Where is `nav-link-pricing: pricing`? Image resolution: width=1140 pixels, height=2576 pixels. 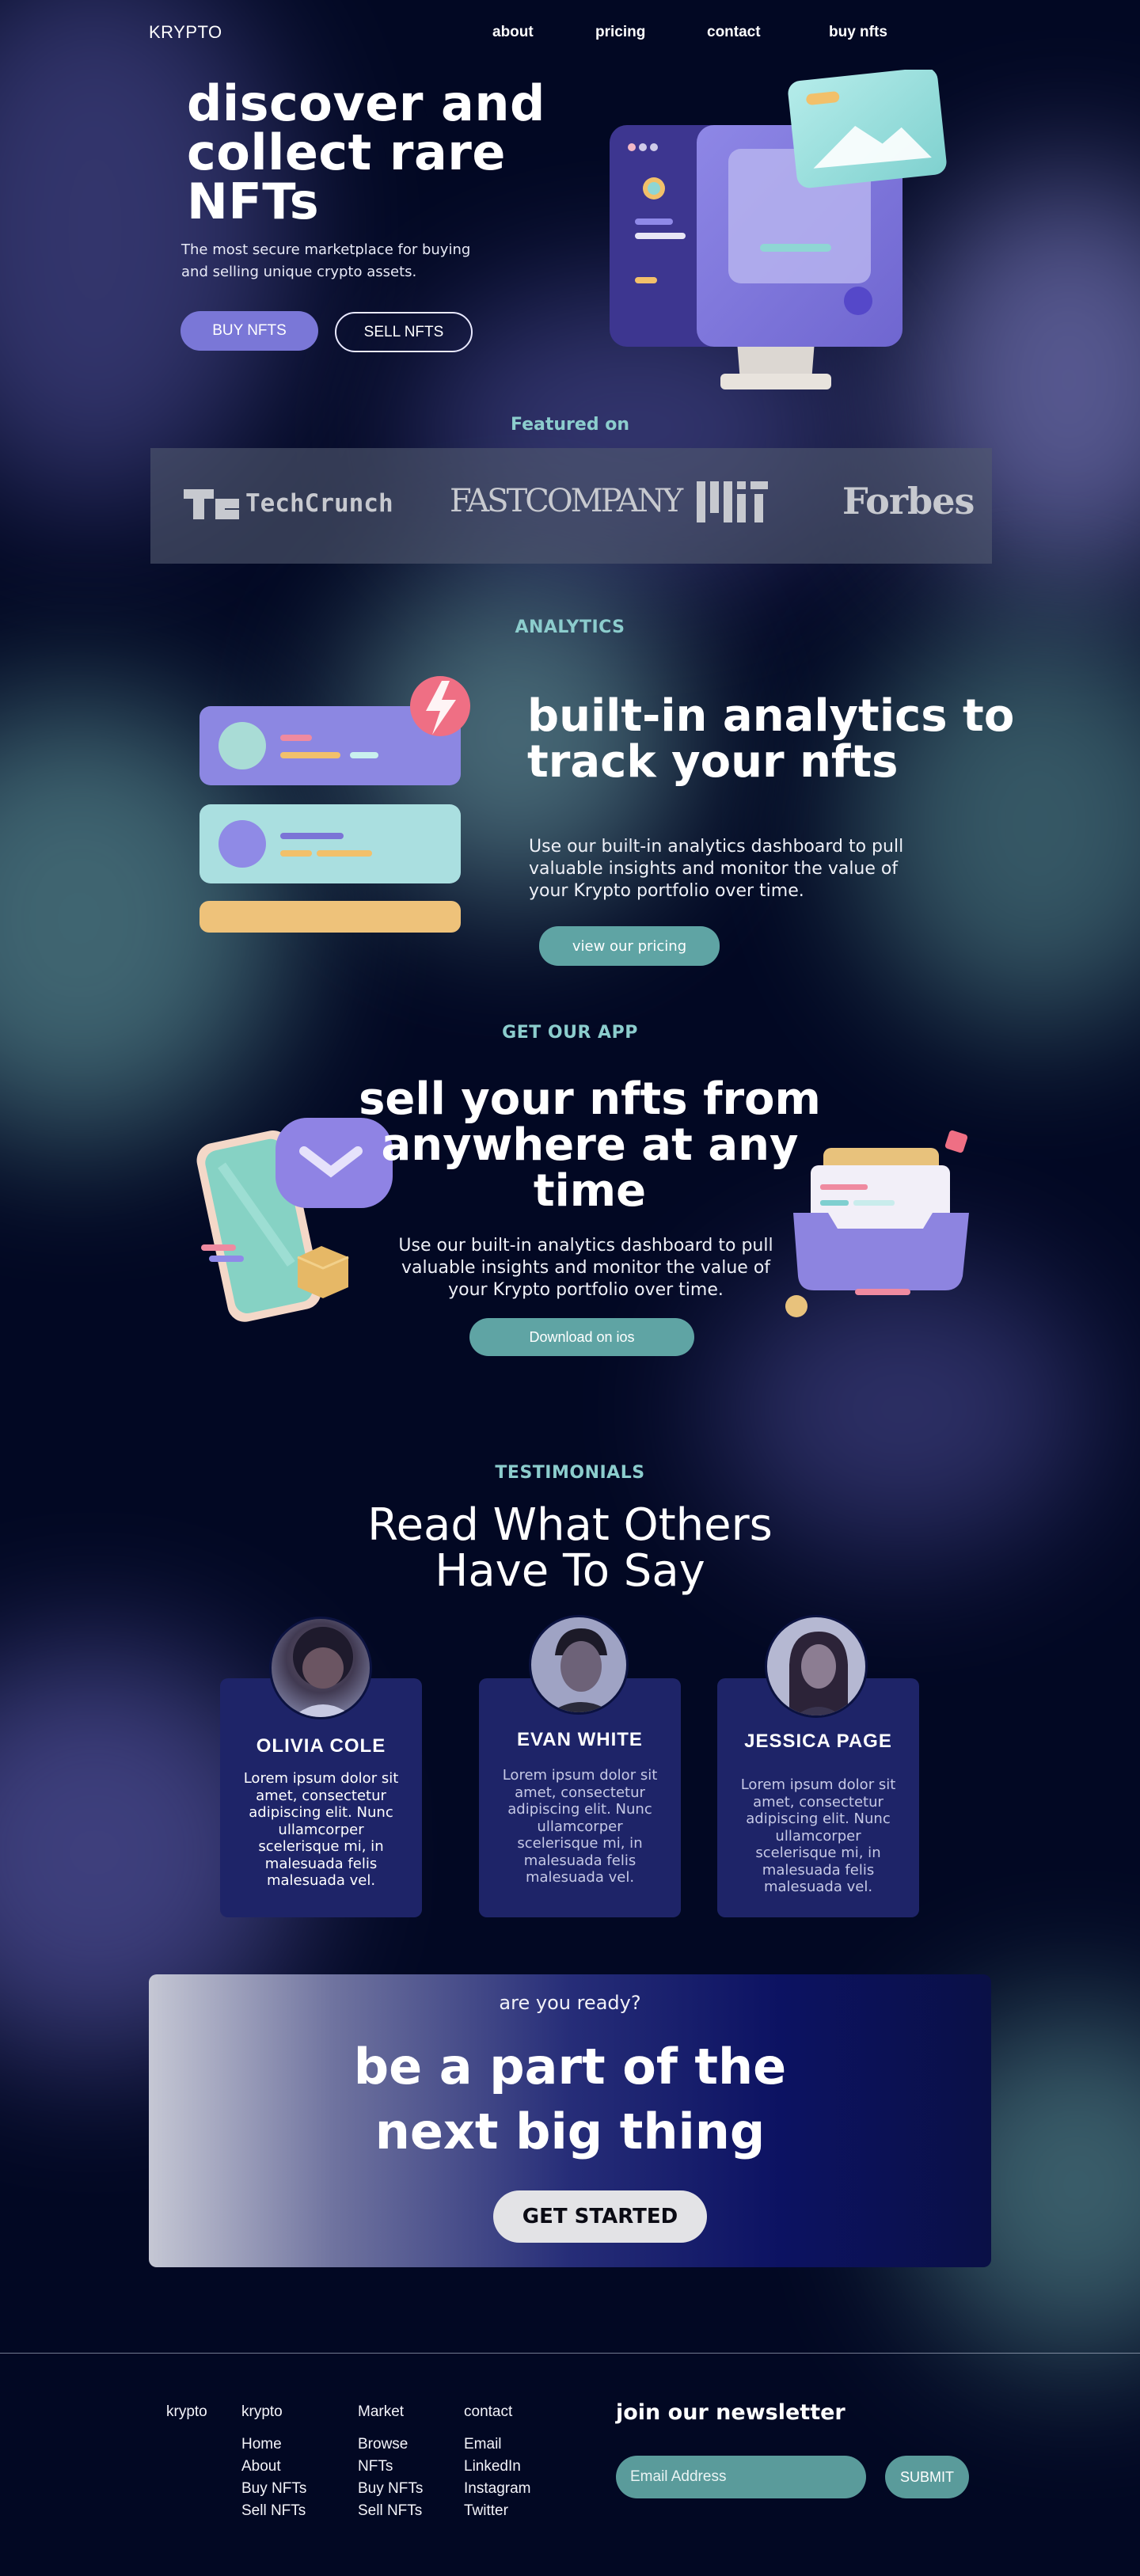 nav-link-pricing: pricing is located at coordinates (620, 32).